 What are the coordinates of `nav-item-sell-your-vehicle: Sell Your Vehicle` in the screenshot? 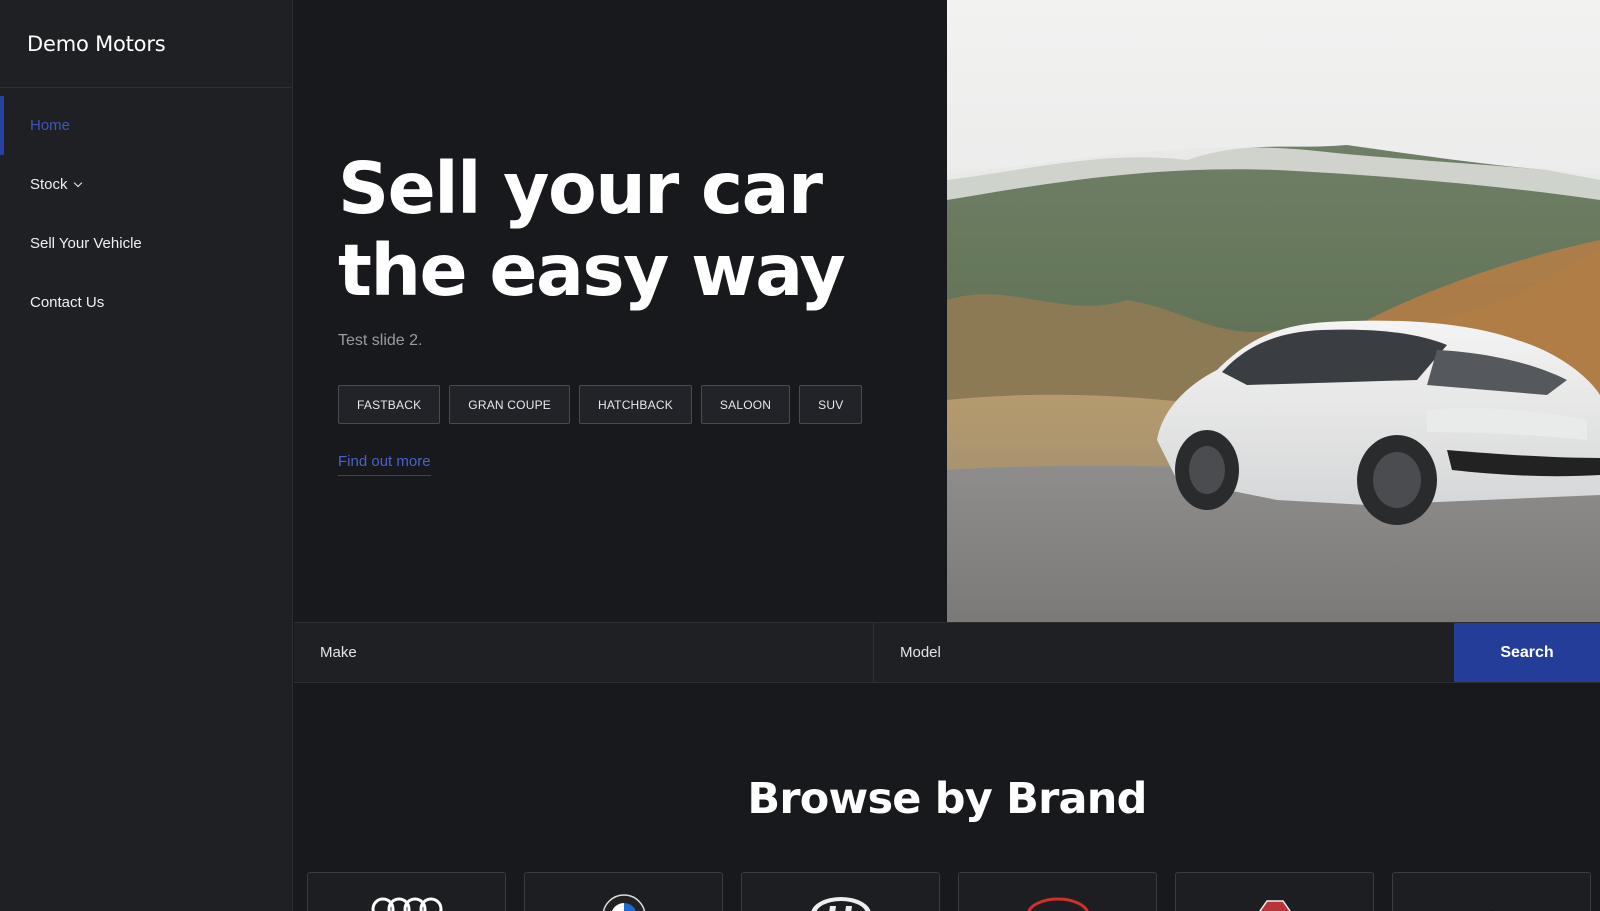 It's located at (146, 243).